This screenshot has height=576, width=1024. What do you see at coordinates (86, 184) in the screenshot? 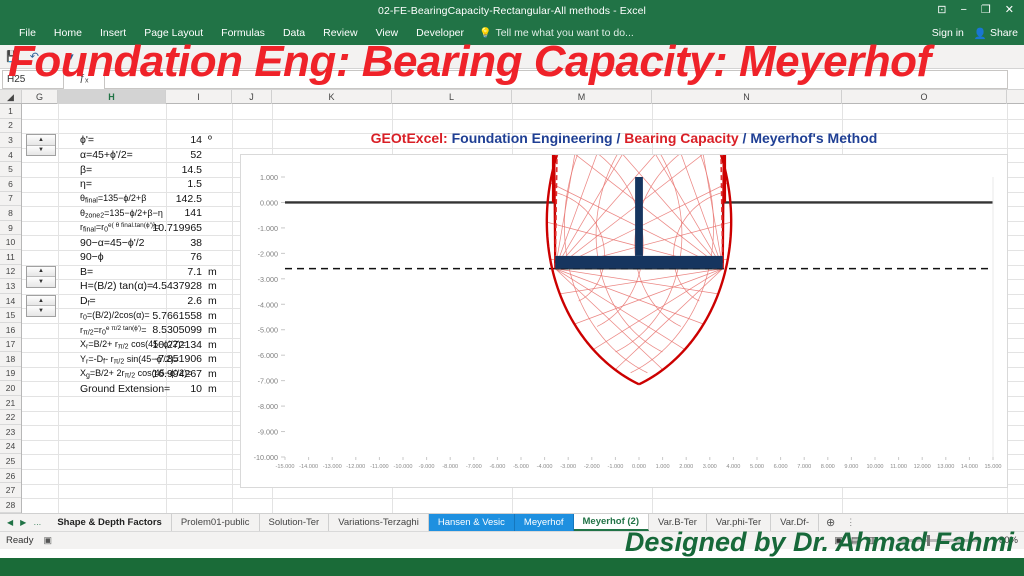
I see `cell-label-H6: η=` at bounding box center [86, 184].